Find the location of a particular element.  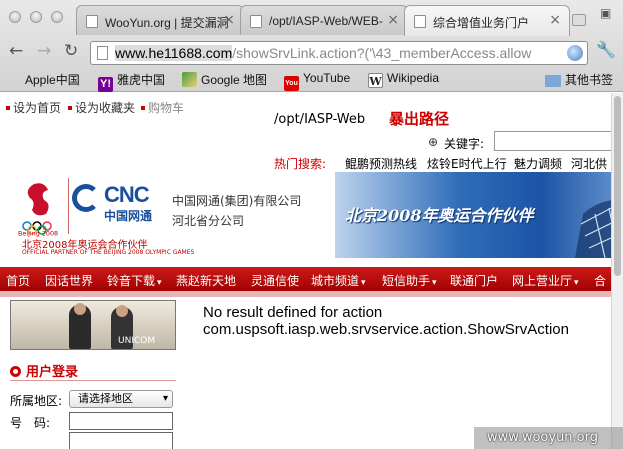

stadium-icon is located at coordinates (593, 229).